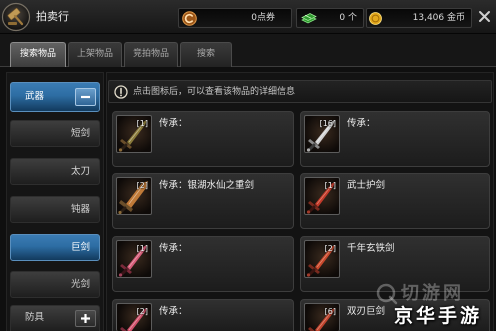 The image size is (496, 331). I want to click on coupon-balance: 0点券, so click(235, 18).